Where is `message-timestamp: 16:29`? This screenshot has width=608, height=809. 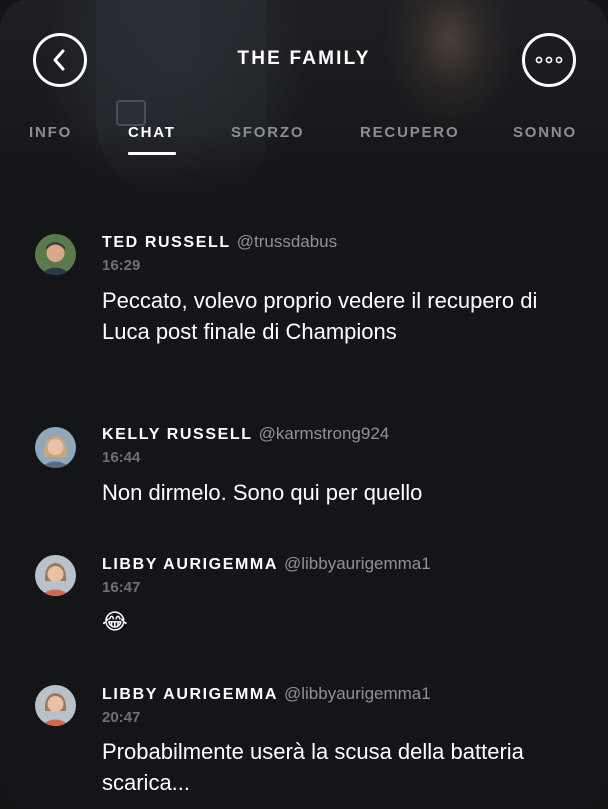
message-timestamp: 16:29 is located at coordinates (121, 265).